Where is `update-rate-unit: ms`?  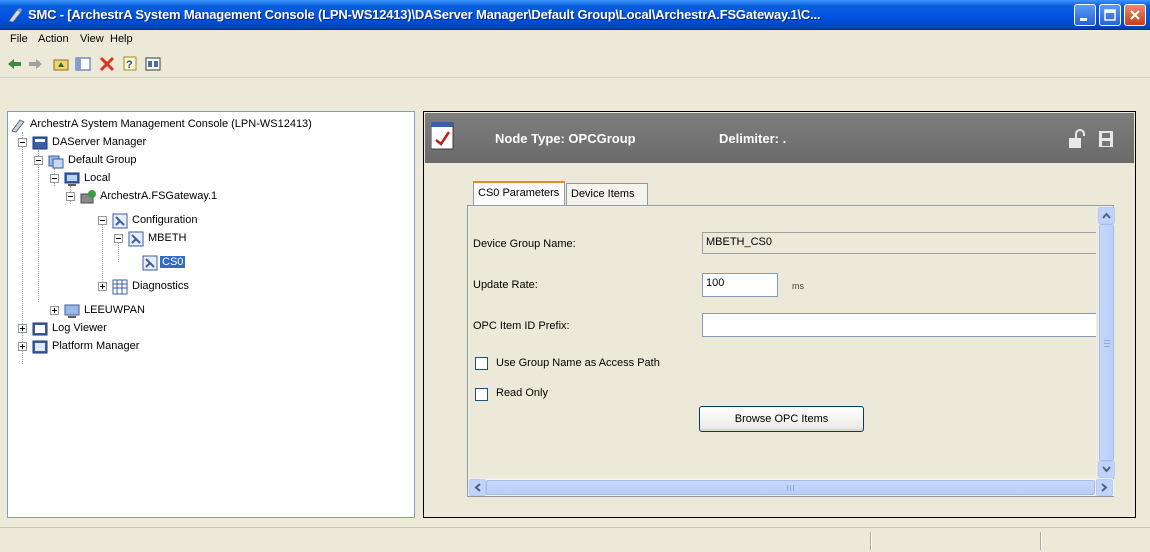
update-rate-unit: ms is located at coordinates (798, 286).